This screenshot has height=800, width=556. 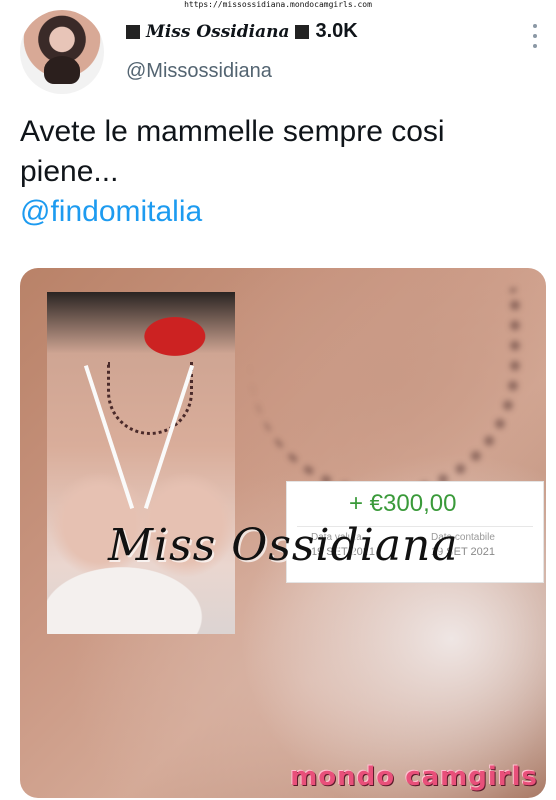 I want to click on brand-watermark: mondo camgirls, so click(x=414, y=777).